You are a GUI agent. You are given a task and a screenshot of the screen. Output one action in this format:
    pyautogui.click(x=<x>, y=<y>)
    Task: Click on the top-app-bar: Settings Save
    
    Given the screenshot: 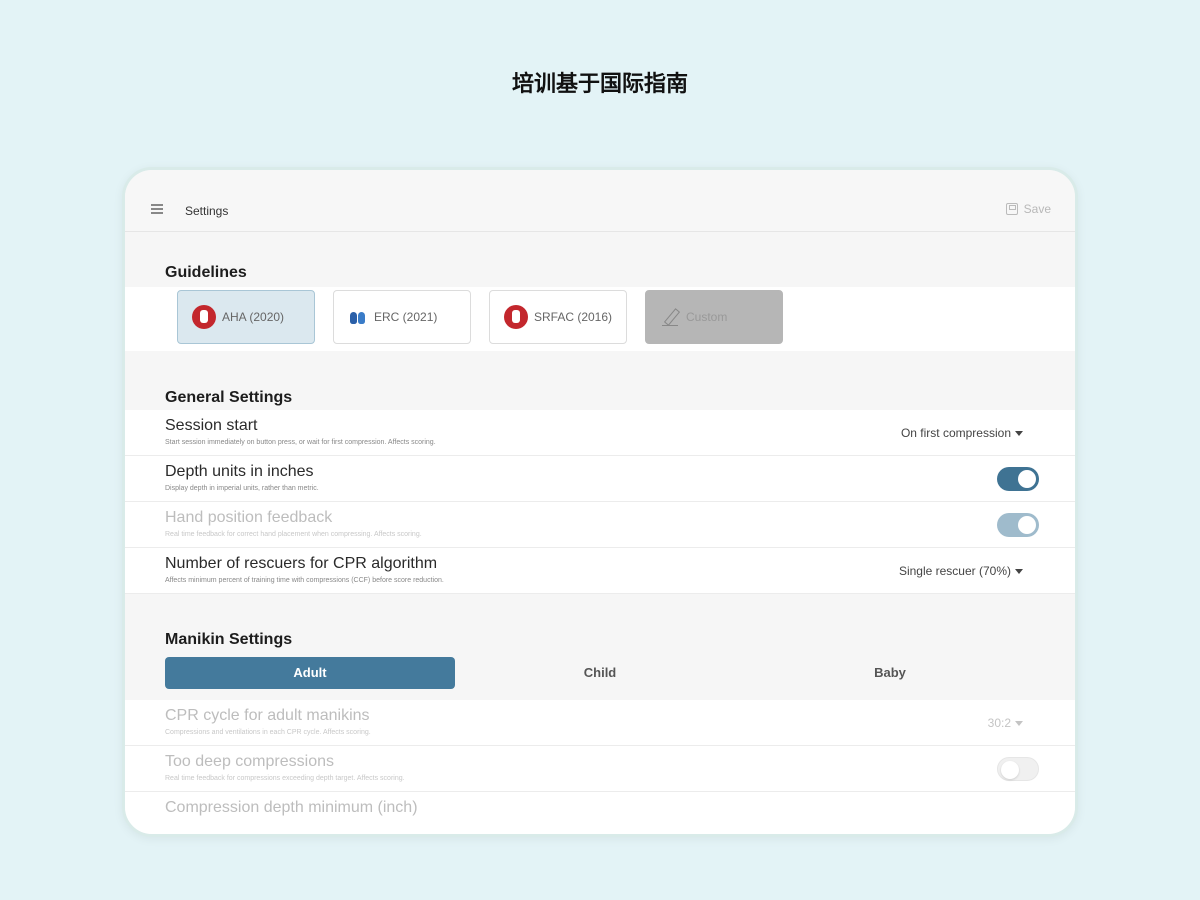 What is the action you would take?
    pyautogui.click(x=600, y=201)
    